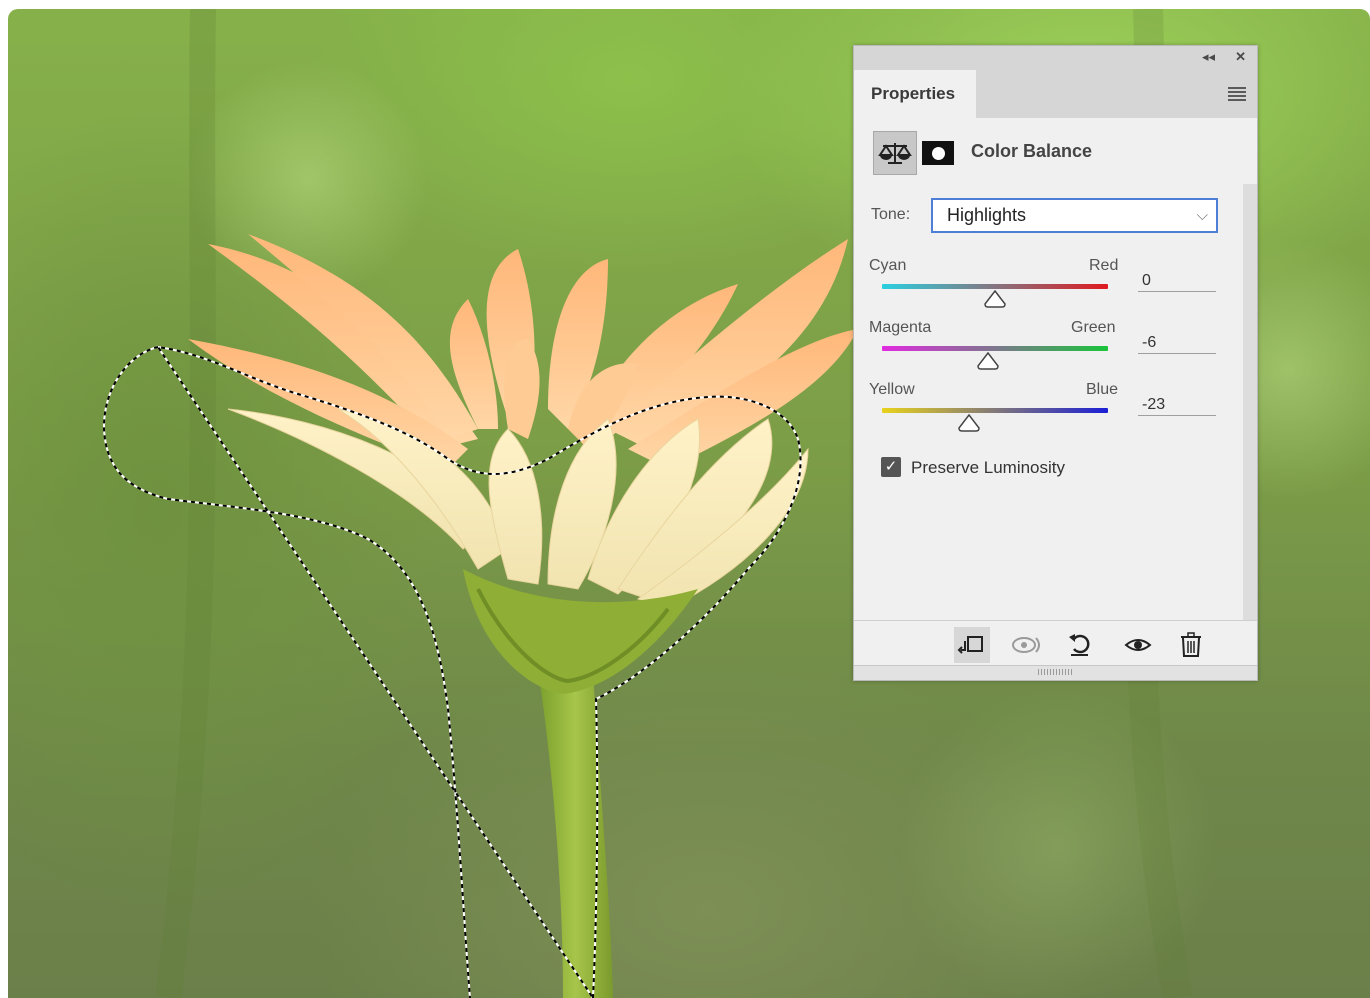 The image size is (1370, 998). Describe the element at coordinates (1055, 58) in the screenshot. I see `panel-title-bar: ◂◂ ✕` at that location.